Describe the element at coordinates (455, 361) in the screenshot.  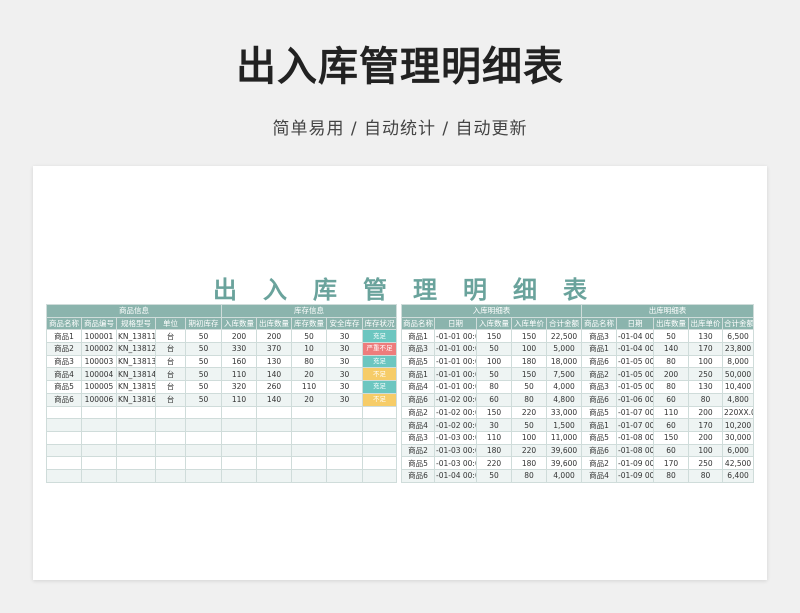
I see `table-cell: -01-01 00:0` at that location.